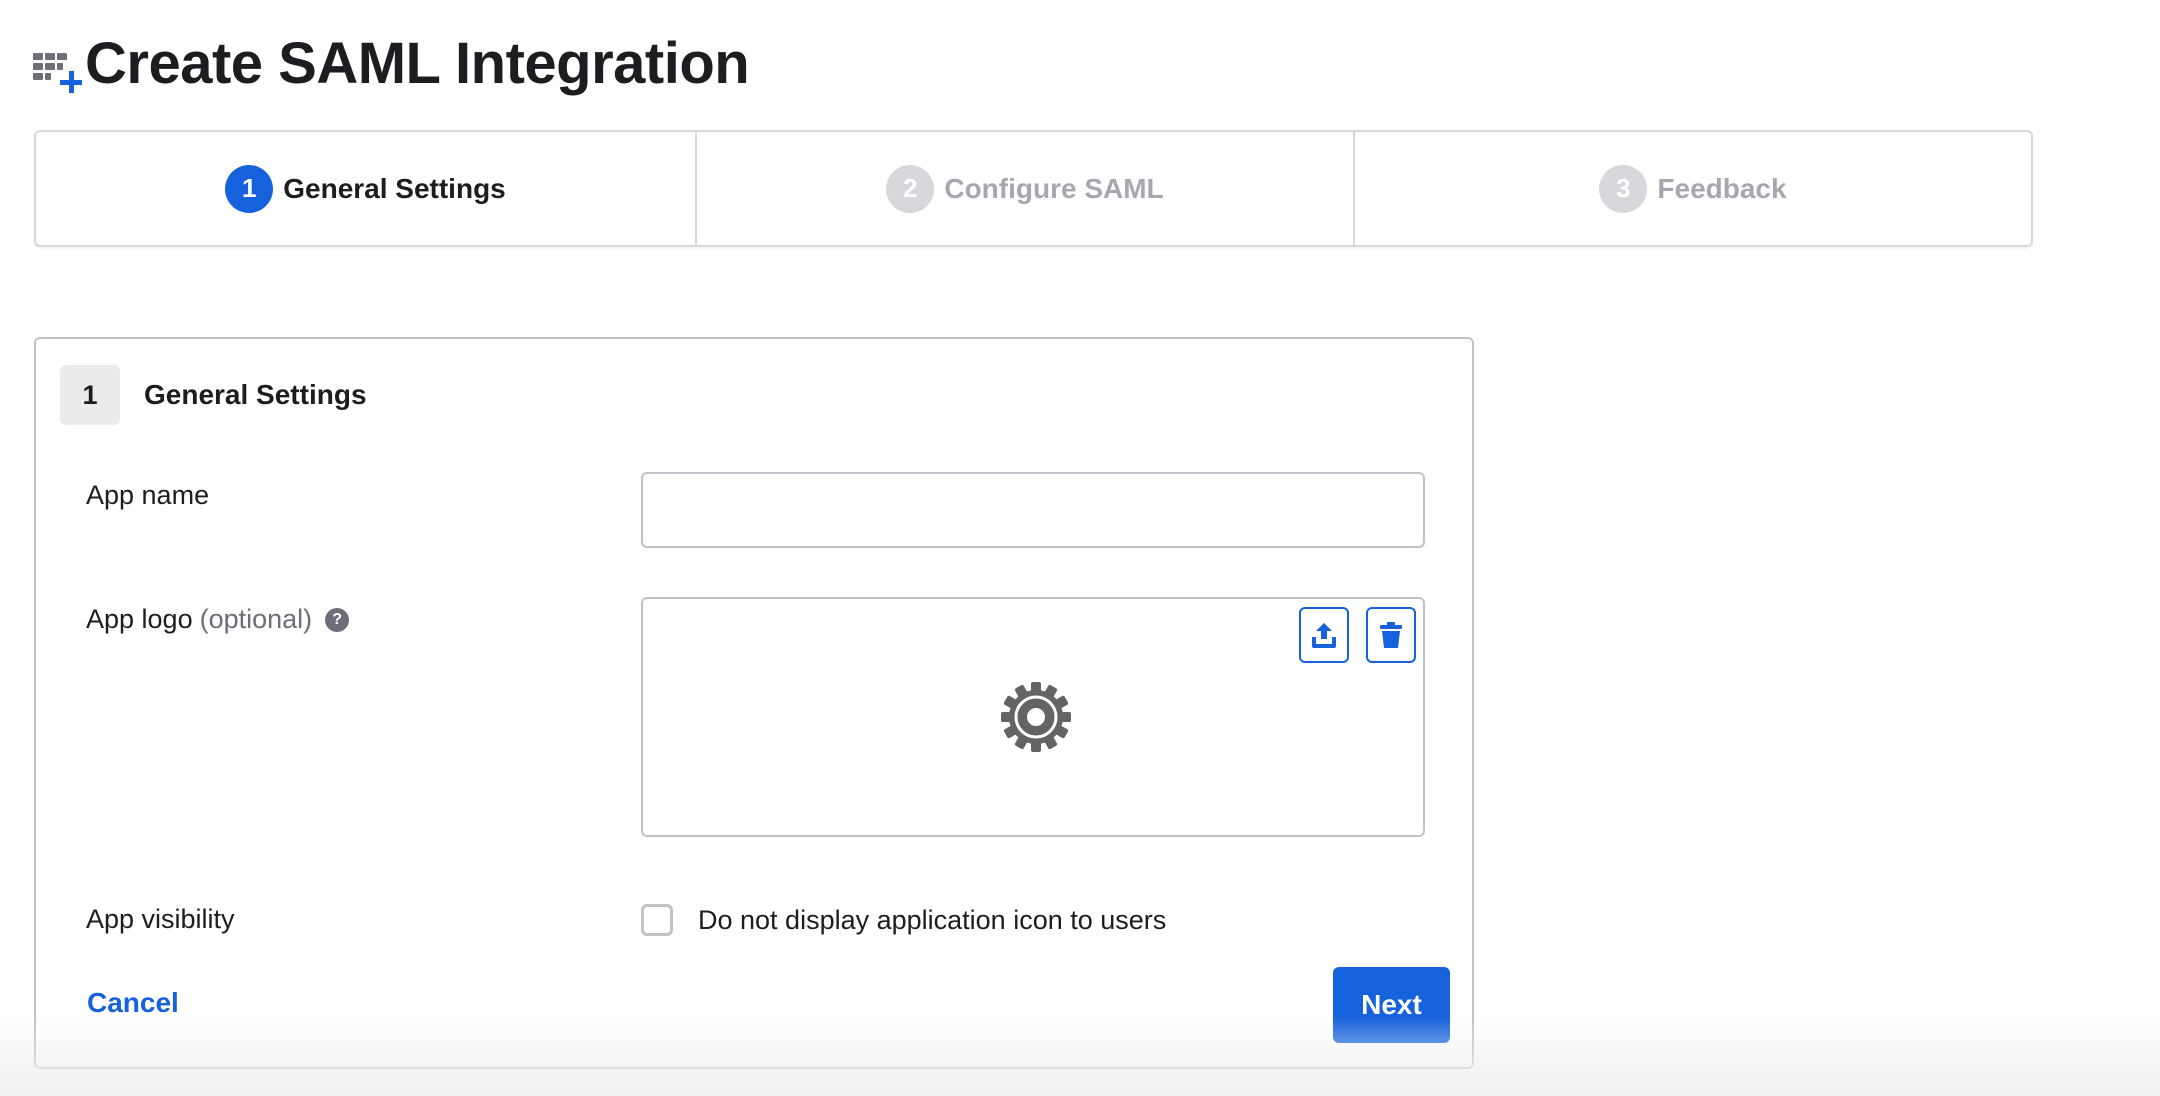 This screenshot has width=2160, height=1096. I want to click on hide-icon-option: Do not display application icon to users, so click(903, 920).